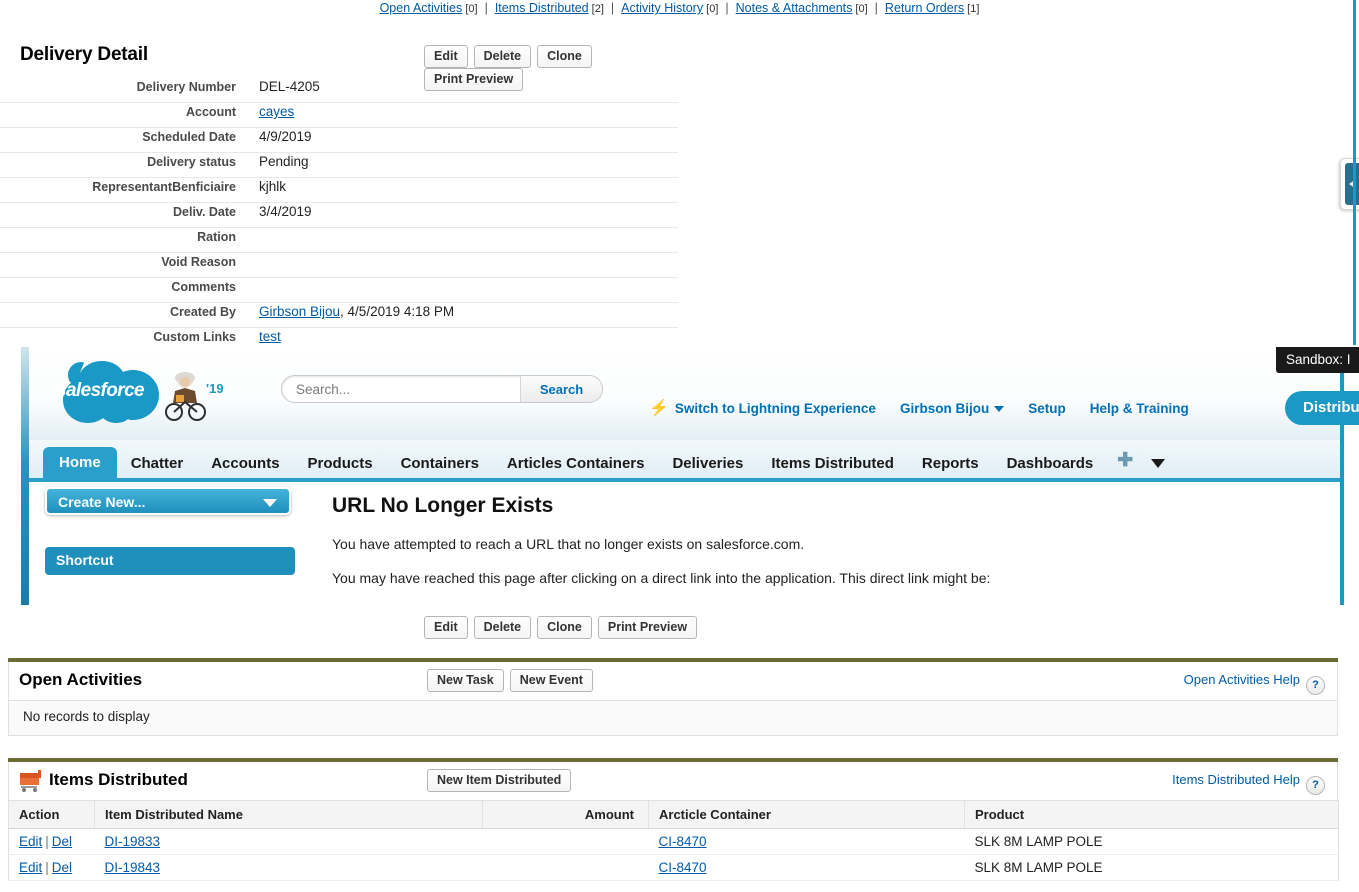 Image resolution: width=1359 pixels, height=892 pixels. What do you see at coordinates (1236, 779) in the screenshot?
I see `items-distributed-help-link: Items Distributed Help` at bounding box center [1236, 779].